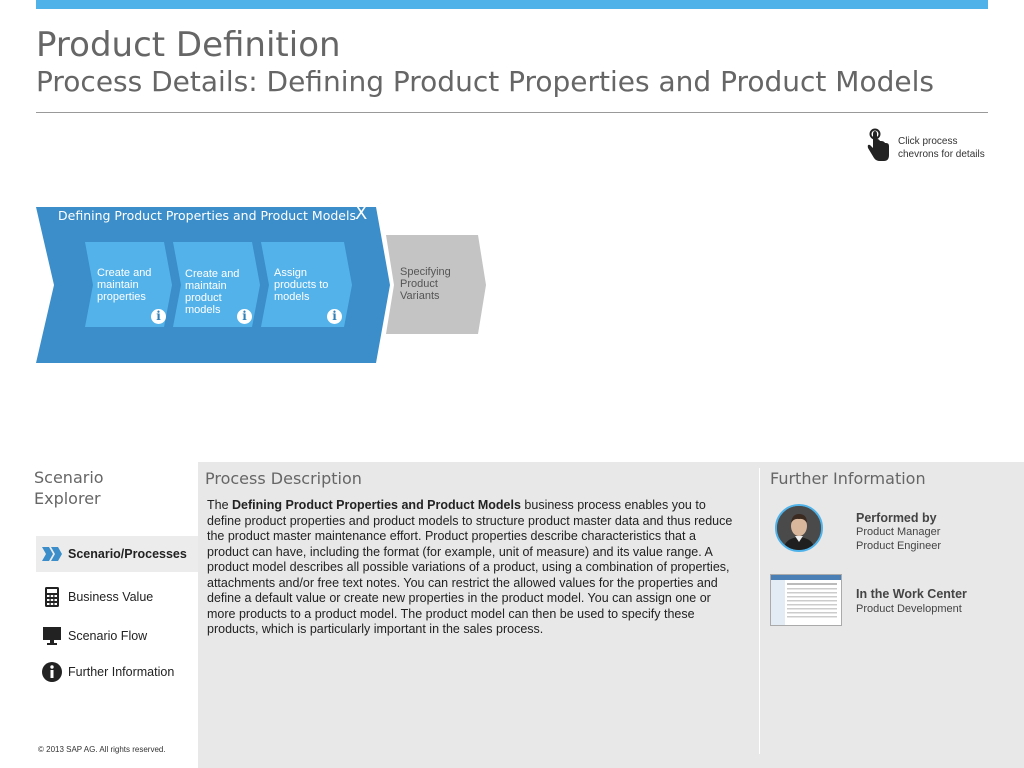 Image resolution: width=1024 pixels, height=768 pixels. What do you see at coordinates (361, 214) in the screenshot?
I see `close-process-button: X` at bounding box center [361, 214].